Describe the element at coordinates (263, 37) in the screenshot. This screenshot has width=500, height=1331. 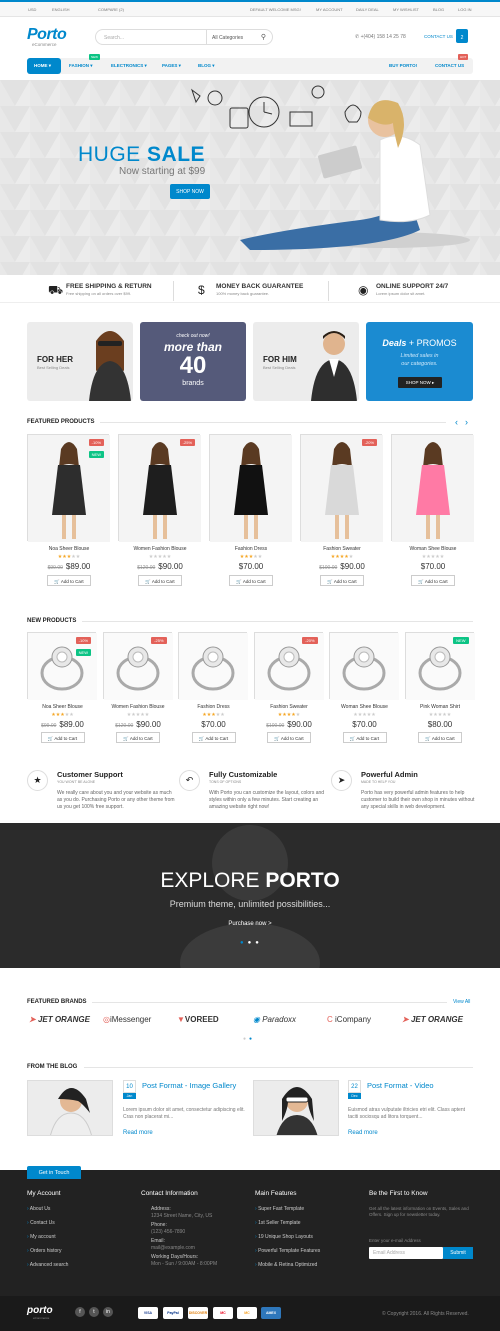
I see `search-icon: ⚲` at that location.